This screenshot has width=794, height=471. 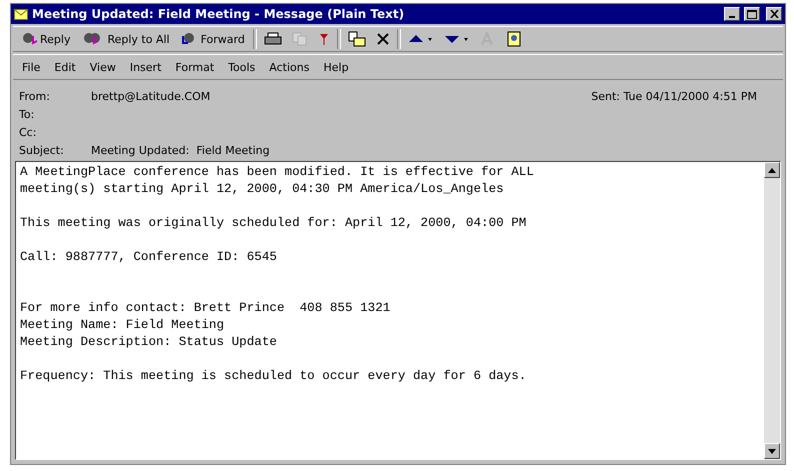 What do you see at coordinates (213, 39) in the screenshot?
I see `forward-button: Forward` at bounding box center [213, 39].